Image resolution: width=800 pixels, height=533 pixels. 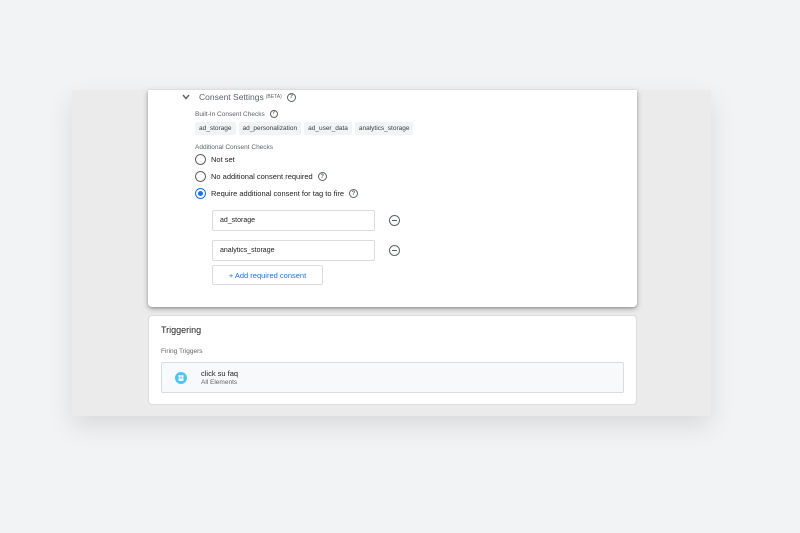 What do you see at coordinates (384, 128) in the screenshot?
I see `consent-chip: analytics_storage` at bounding box center [384, 128].